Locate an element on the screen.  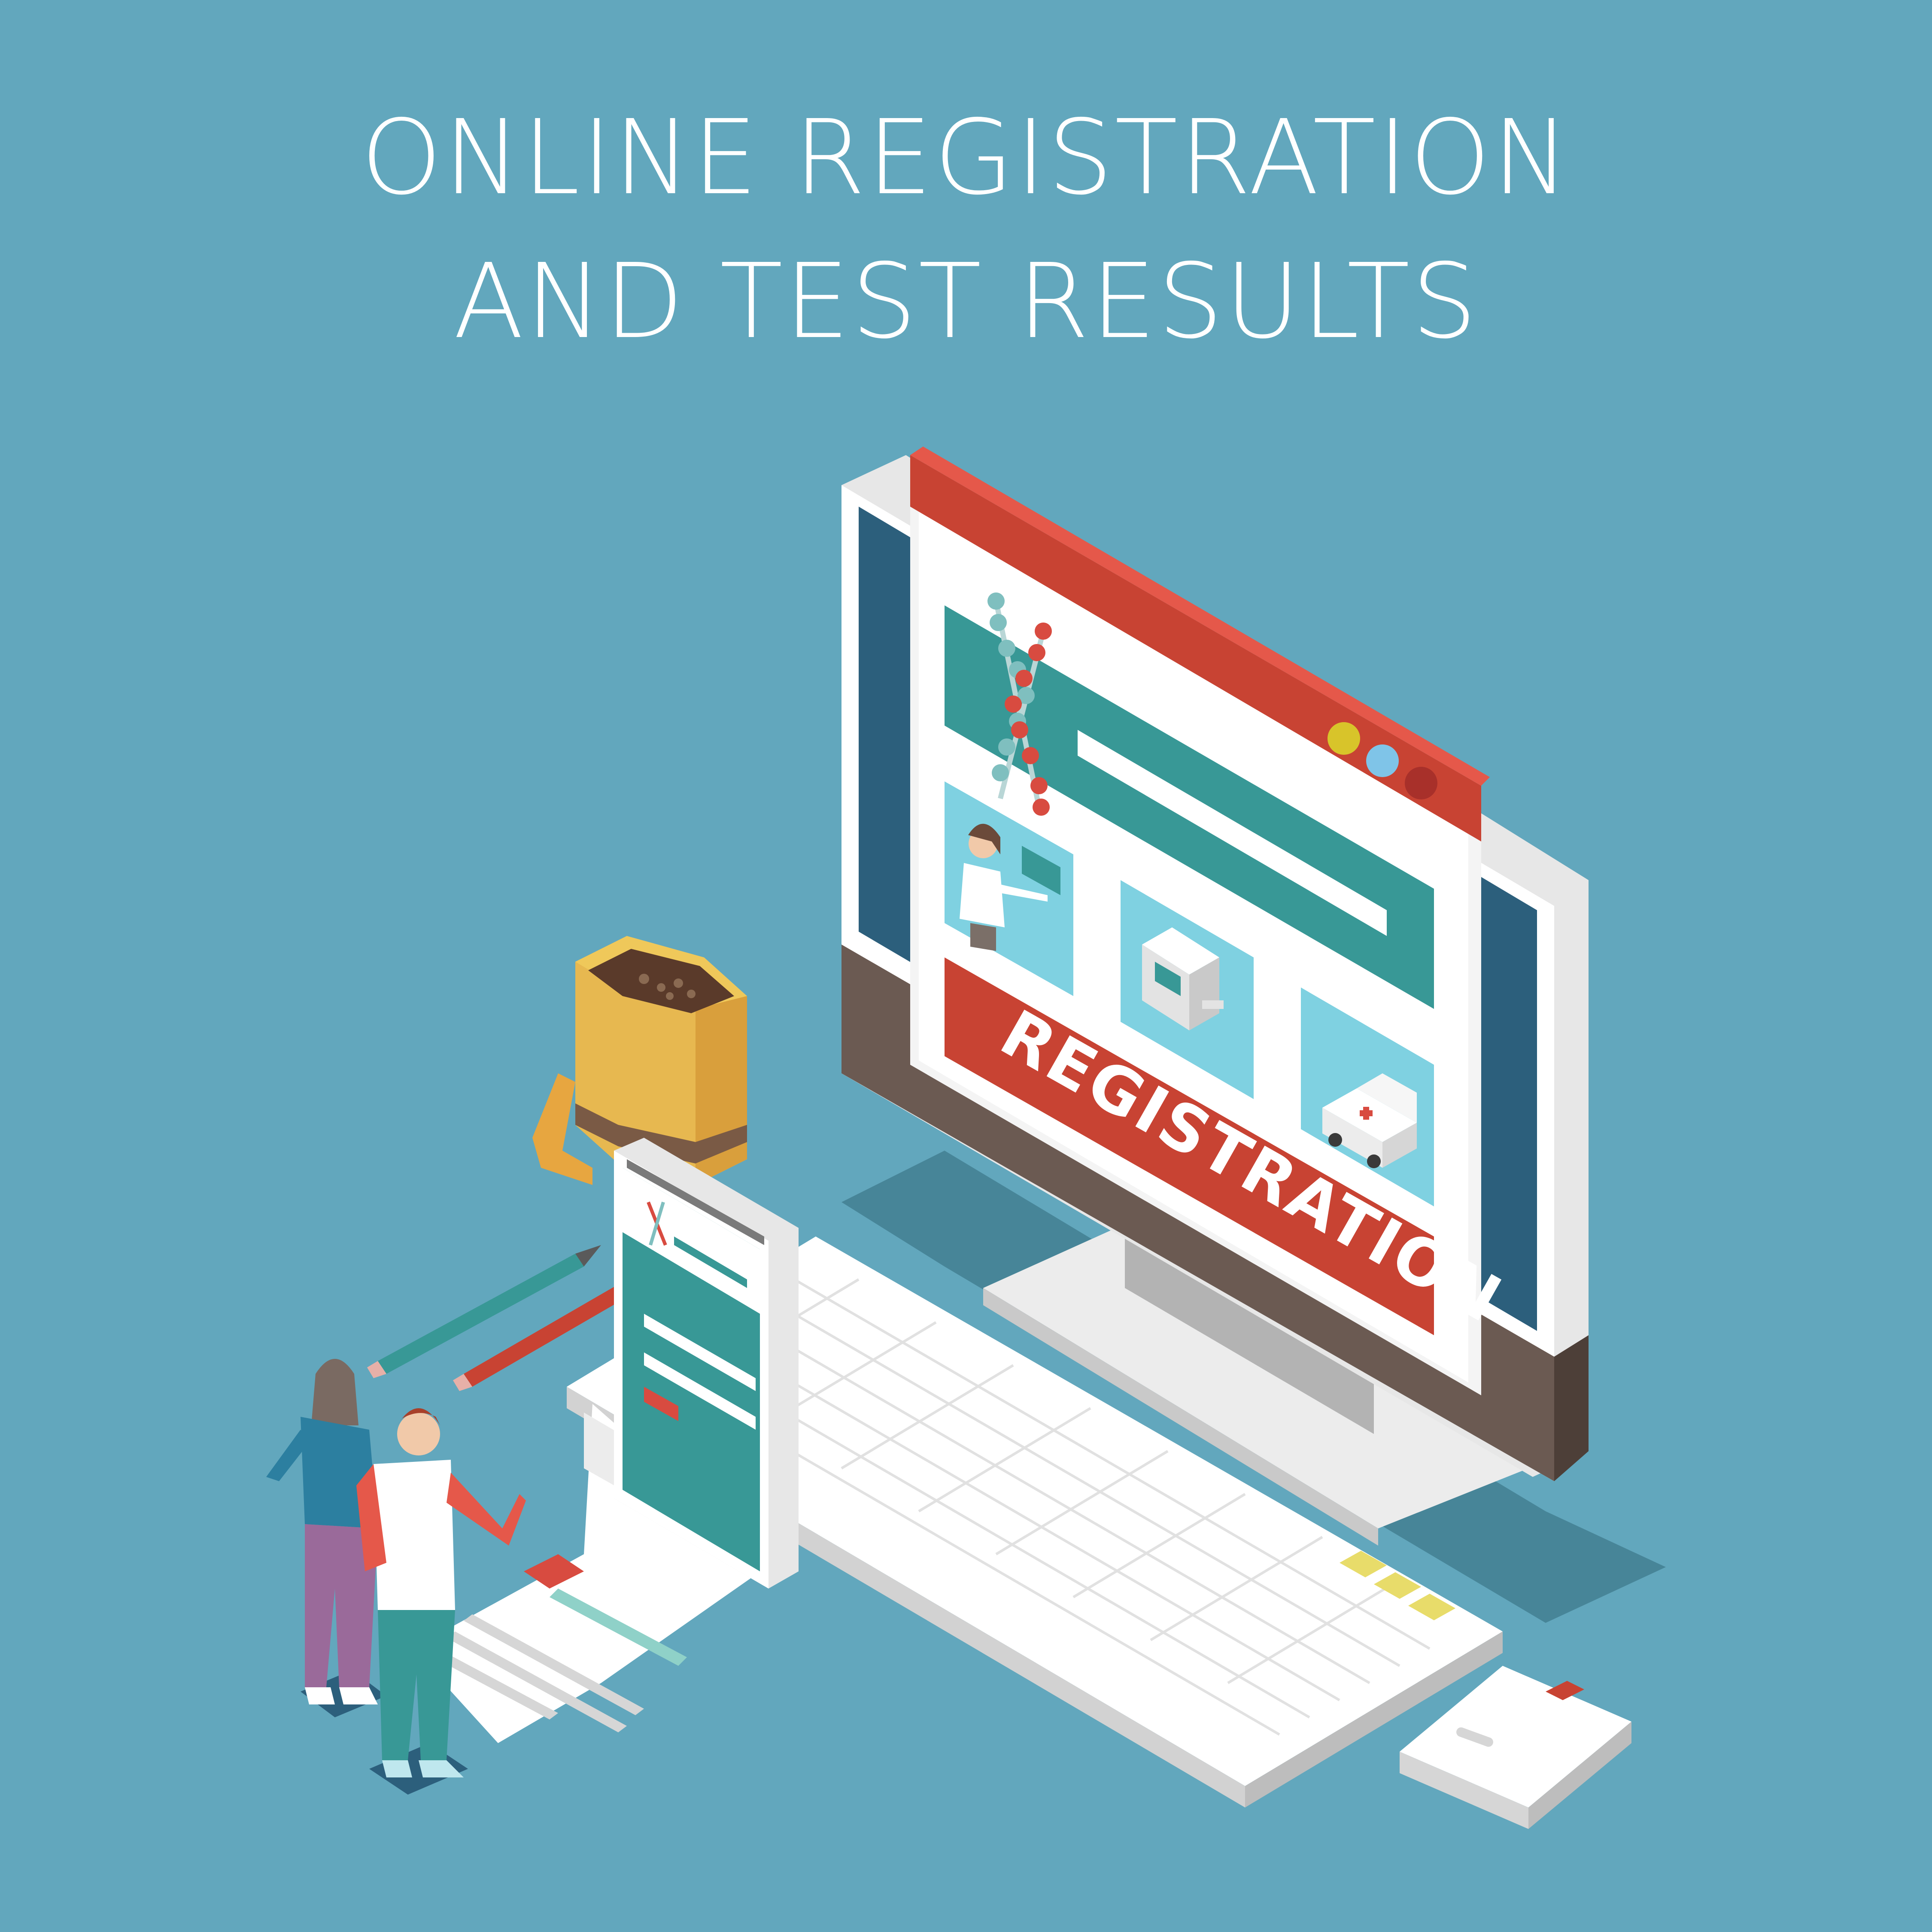
window-control-blue-icon is located at coordinates (1382, 760).